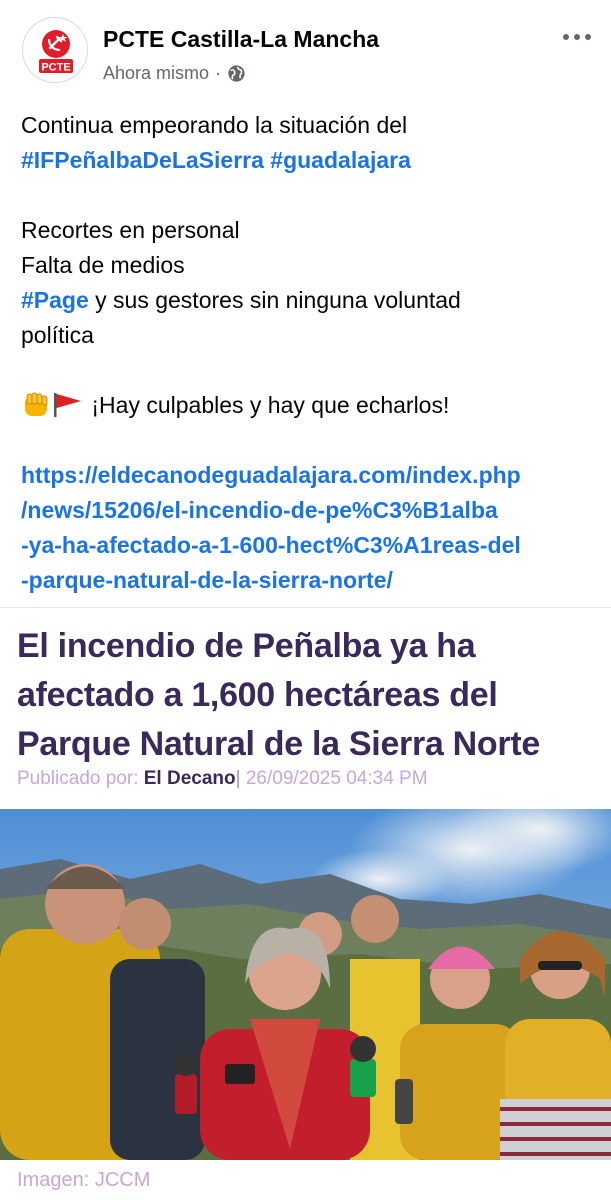 This screenshot has width=611, height=1200. Describe the element at coordinates (236, 73) in the screenshot. I see `globe-icon` at that location.